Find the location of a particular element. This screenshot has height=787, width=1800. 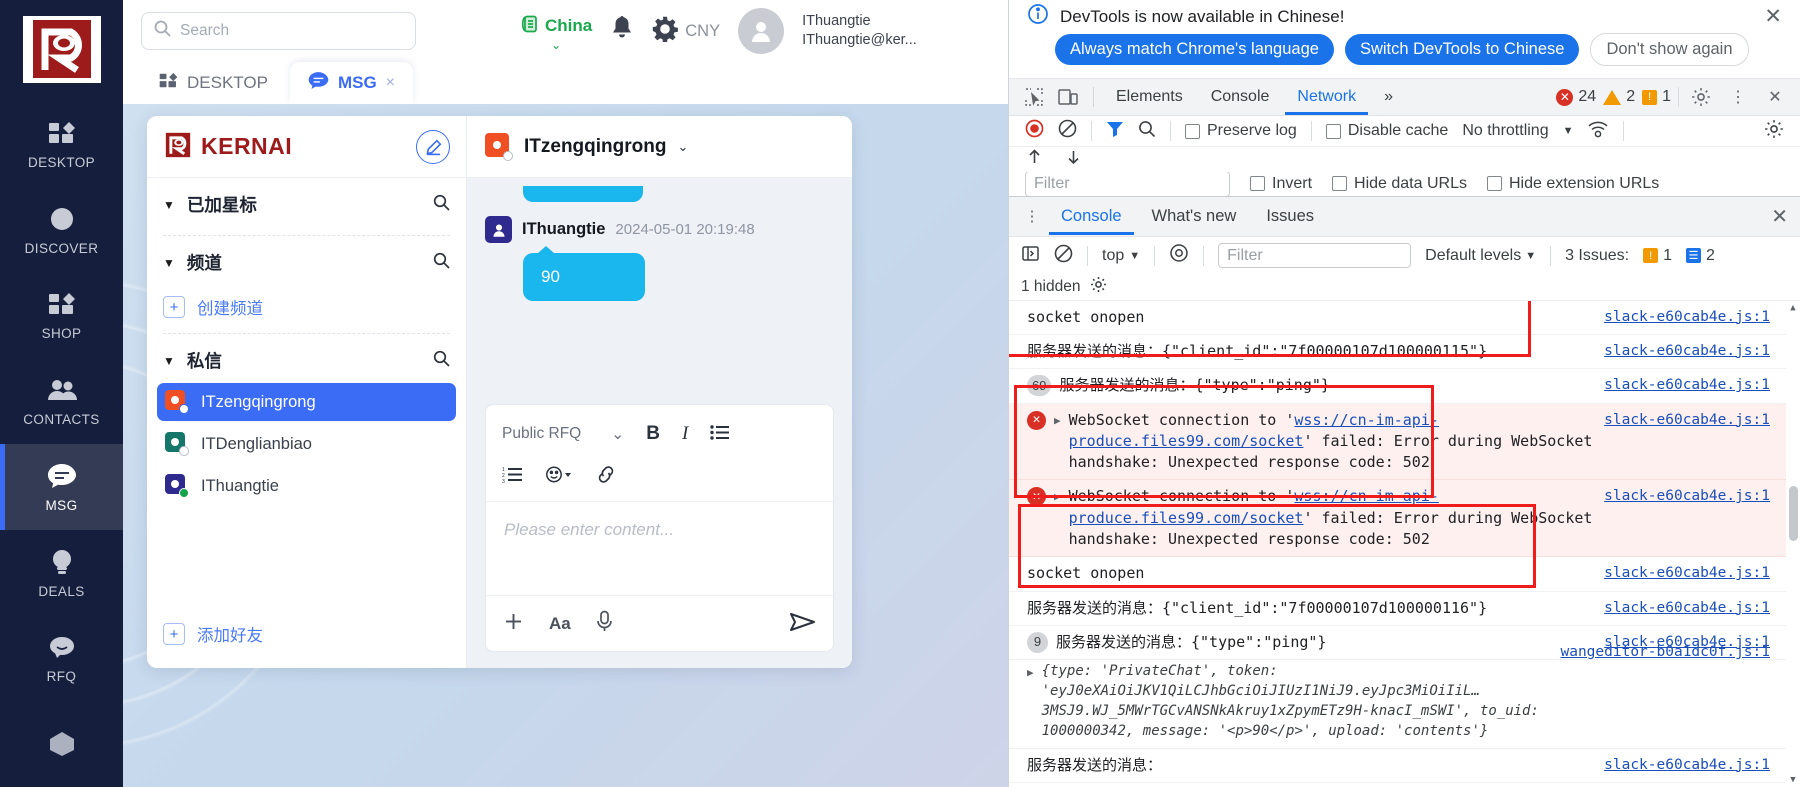

create-channel-button: + 创建频道 is located at coordinates (306, 303).